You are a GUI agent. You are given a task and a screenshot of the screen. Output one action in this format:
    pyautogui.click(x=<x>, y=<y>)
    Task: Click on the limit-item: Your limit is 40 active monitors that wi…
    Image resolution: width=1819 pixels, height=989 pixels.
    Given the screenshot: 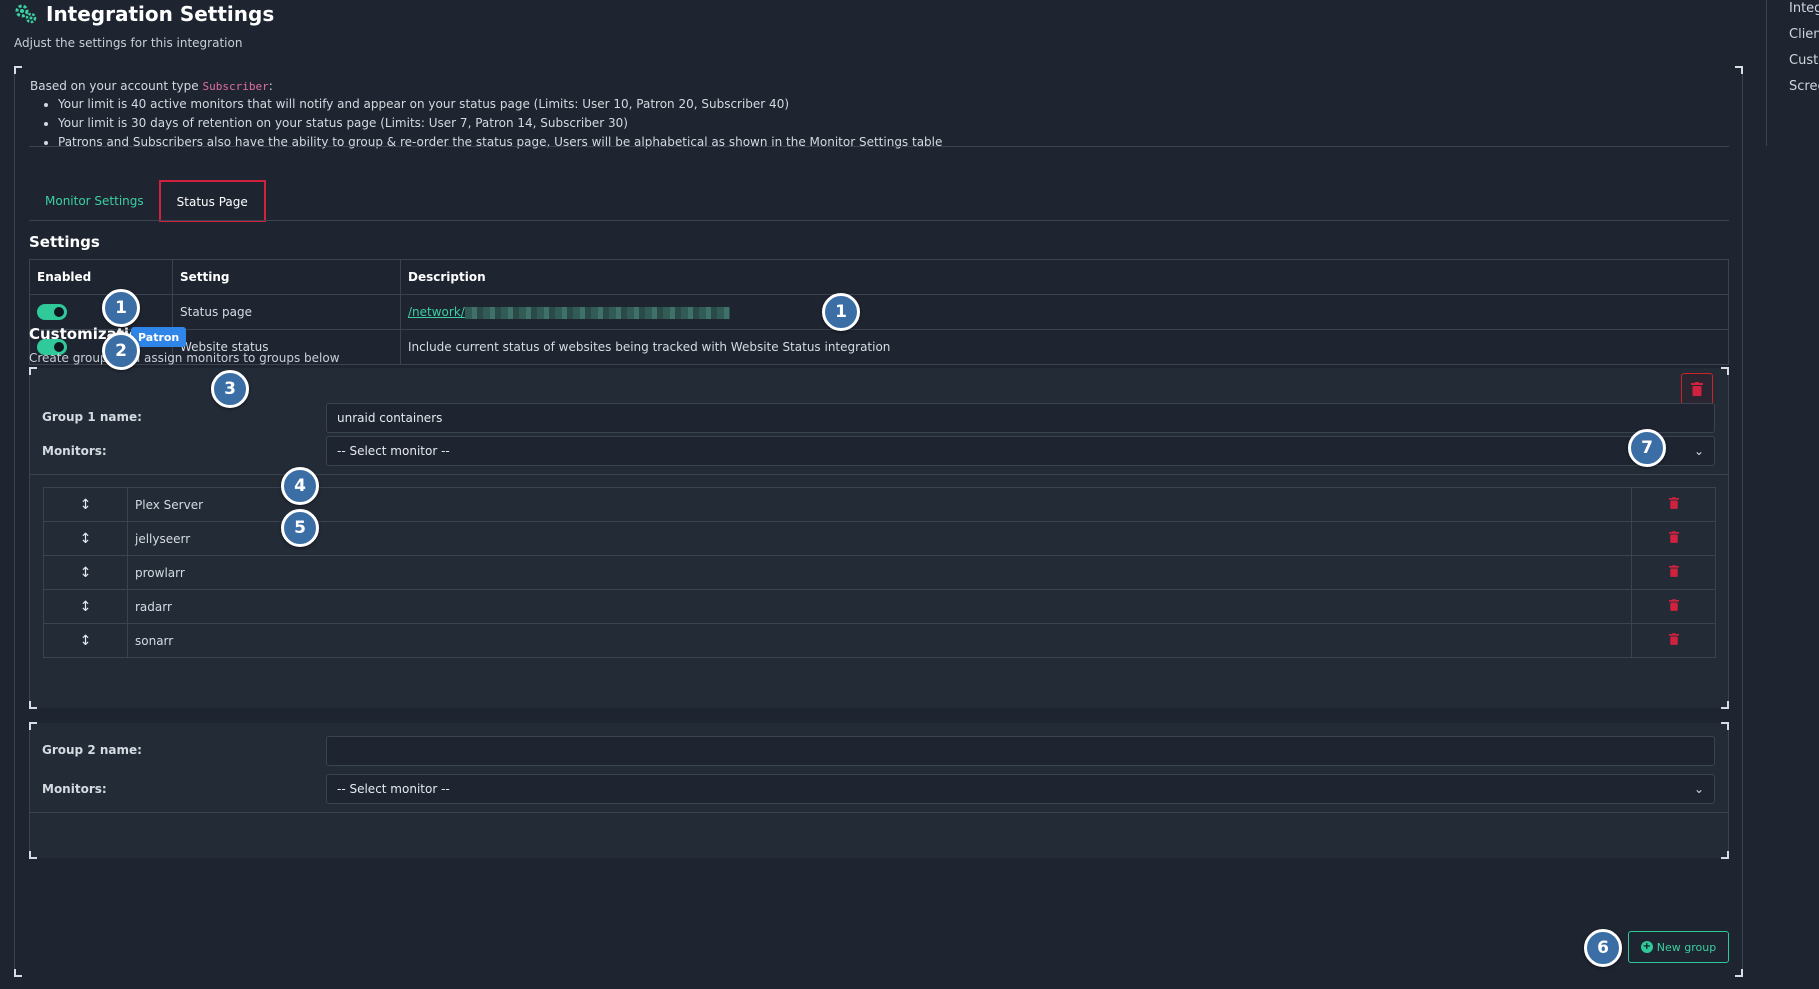 What is the action you would take?
    pyautogui.click(x=500, y=104)
    